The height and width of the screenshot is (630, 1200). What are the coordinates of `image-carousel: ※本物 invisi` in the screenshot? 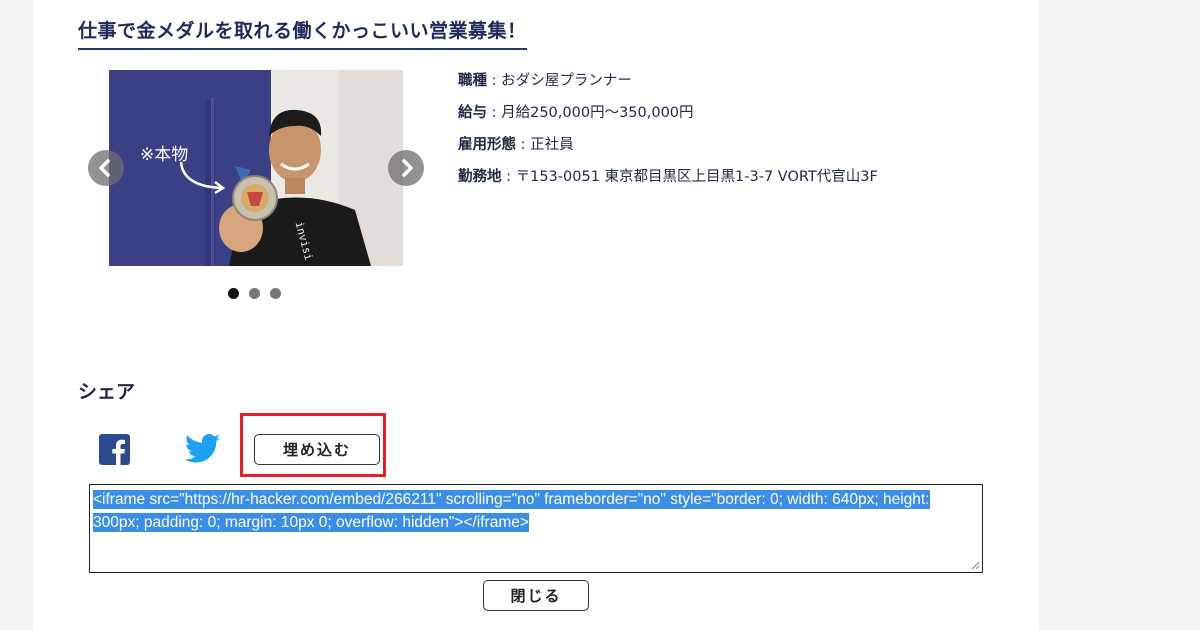 It's located at (256, 189).